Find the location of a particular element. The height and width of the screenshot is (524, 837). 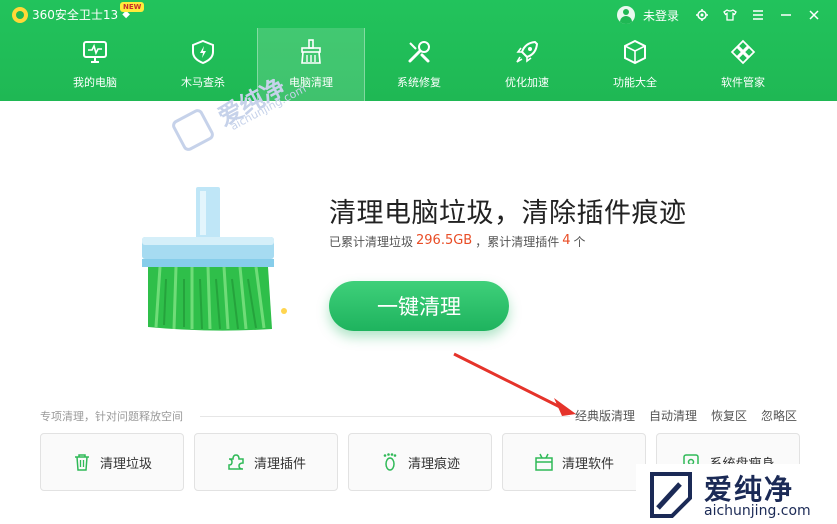

nav-item-system-repair: 系统修复 is located at coordinates (419, 64).